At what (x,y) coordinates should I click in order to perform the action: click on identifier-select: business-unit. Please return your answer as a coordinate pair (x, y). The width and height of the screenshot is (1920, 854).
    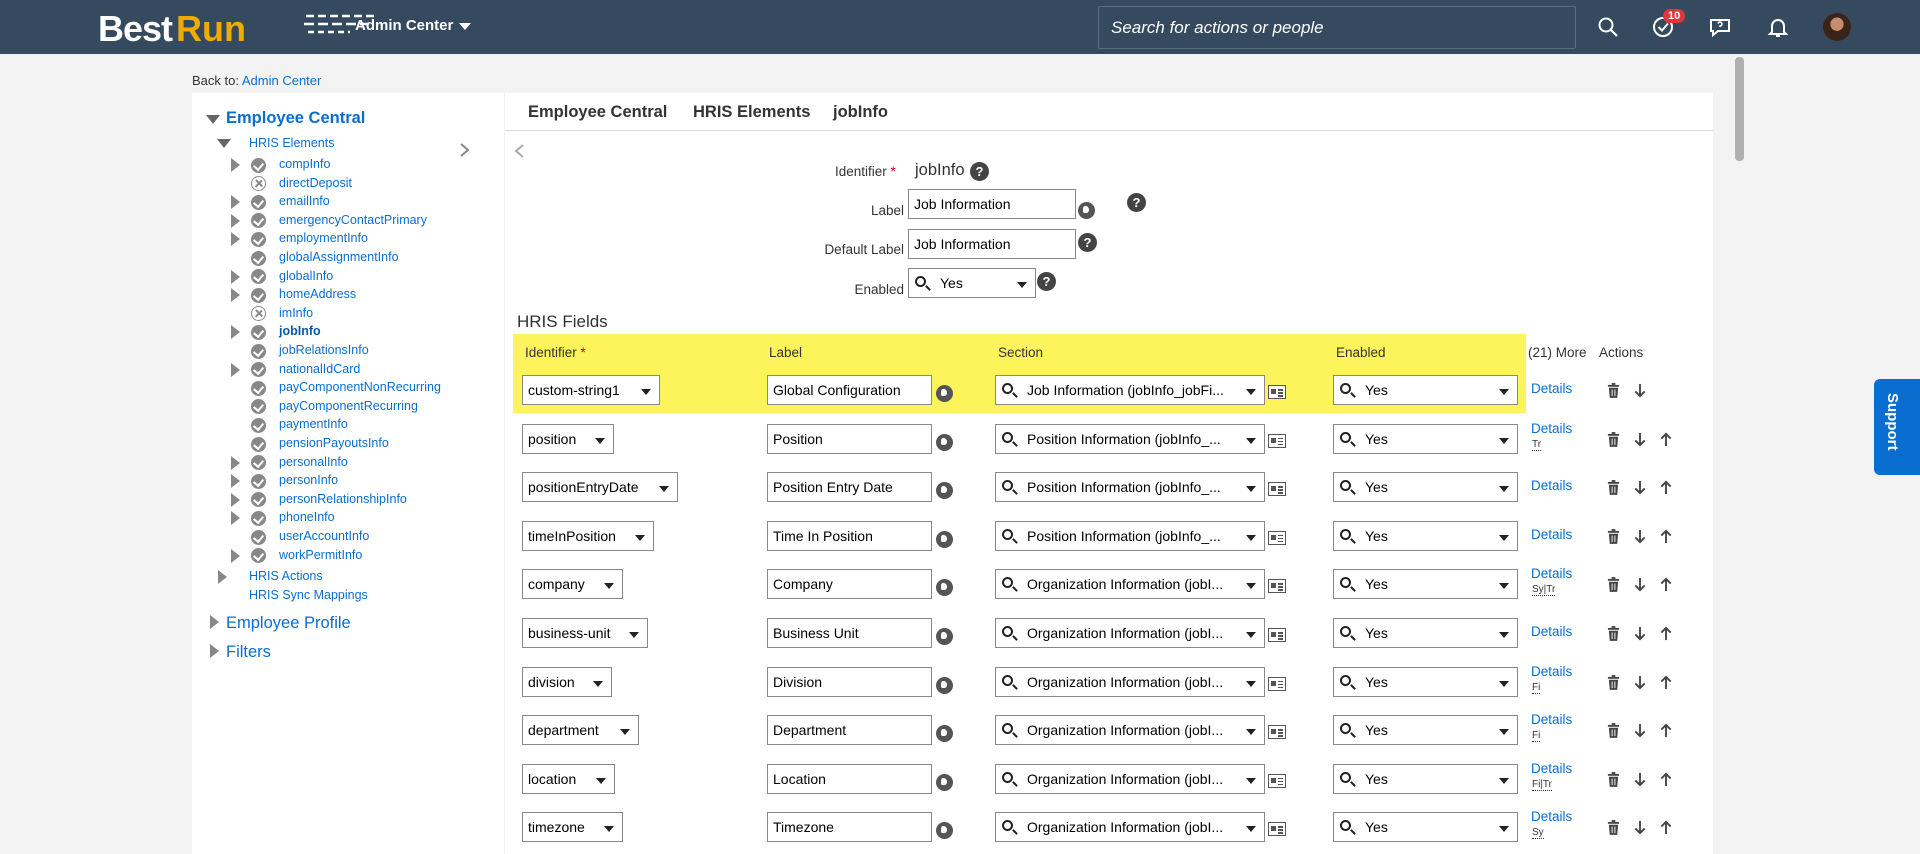
    Looking at the image, I should click on (585, 633).